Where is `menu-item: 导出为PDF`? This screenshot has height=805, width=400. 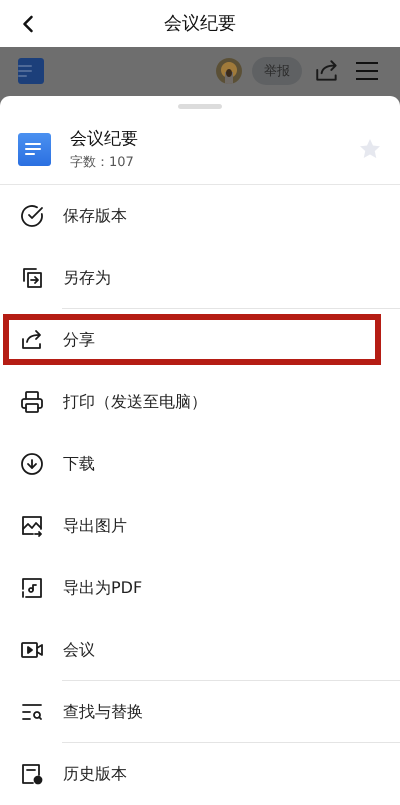 menu-item: 导出为PDF is located at coordinates (200, 588).